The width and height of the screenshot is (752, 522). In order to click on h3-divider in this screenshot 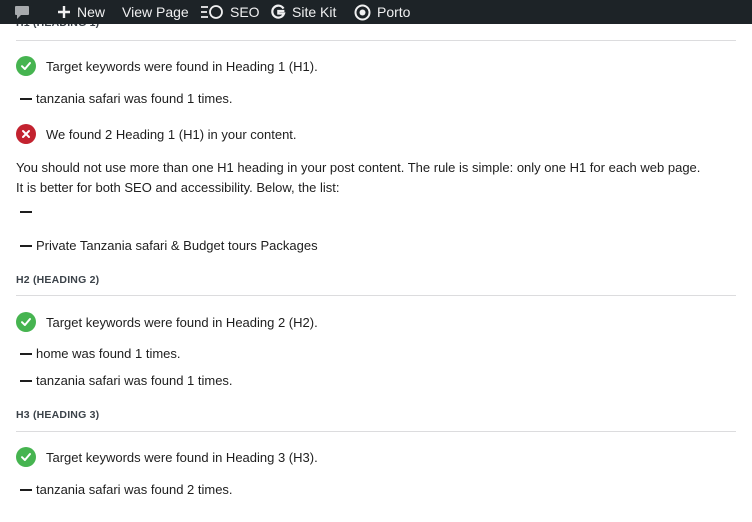, I will do `click(376, 431)`.